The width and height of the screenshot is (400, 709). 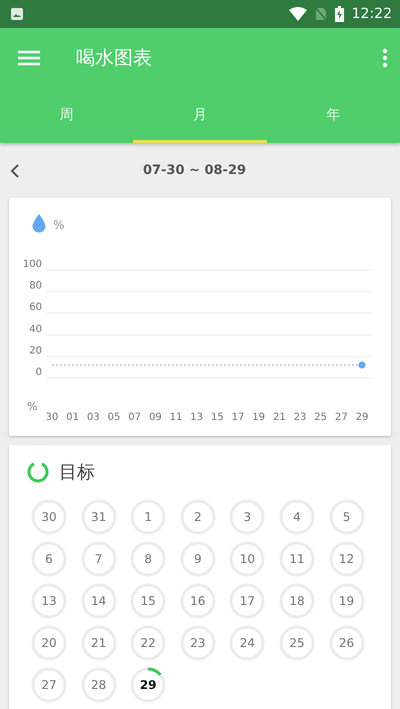 What do you see at coordinates (296, 643) in the screenshot?
I see `day-ring: 25` at bounding box center [296, 643].